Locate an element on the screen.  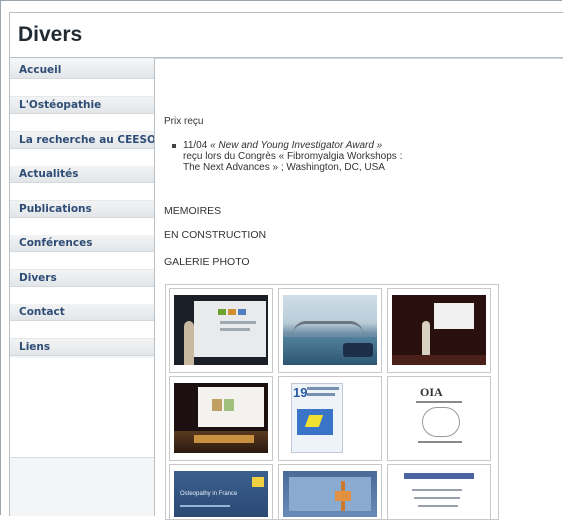
sidebar-item-osteopathie: L'Ostéopathie is located at coordinates (82, 105).